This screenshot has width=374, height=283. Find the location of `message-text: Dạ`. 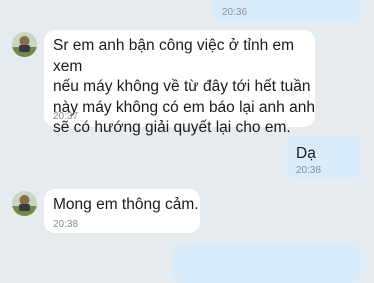

message-text: Dạ is located at coordinates (306, 153).